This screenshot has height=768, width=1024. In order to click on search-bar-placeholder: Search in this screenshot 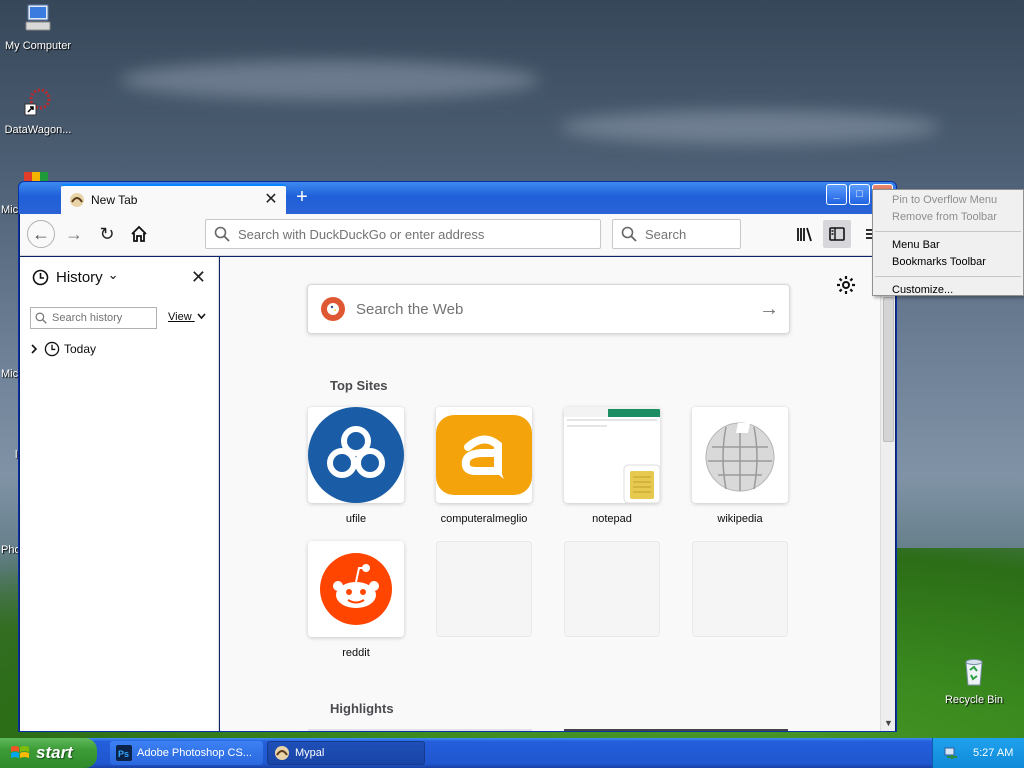, I will do `click(666, 234)`.